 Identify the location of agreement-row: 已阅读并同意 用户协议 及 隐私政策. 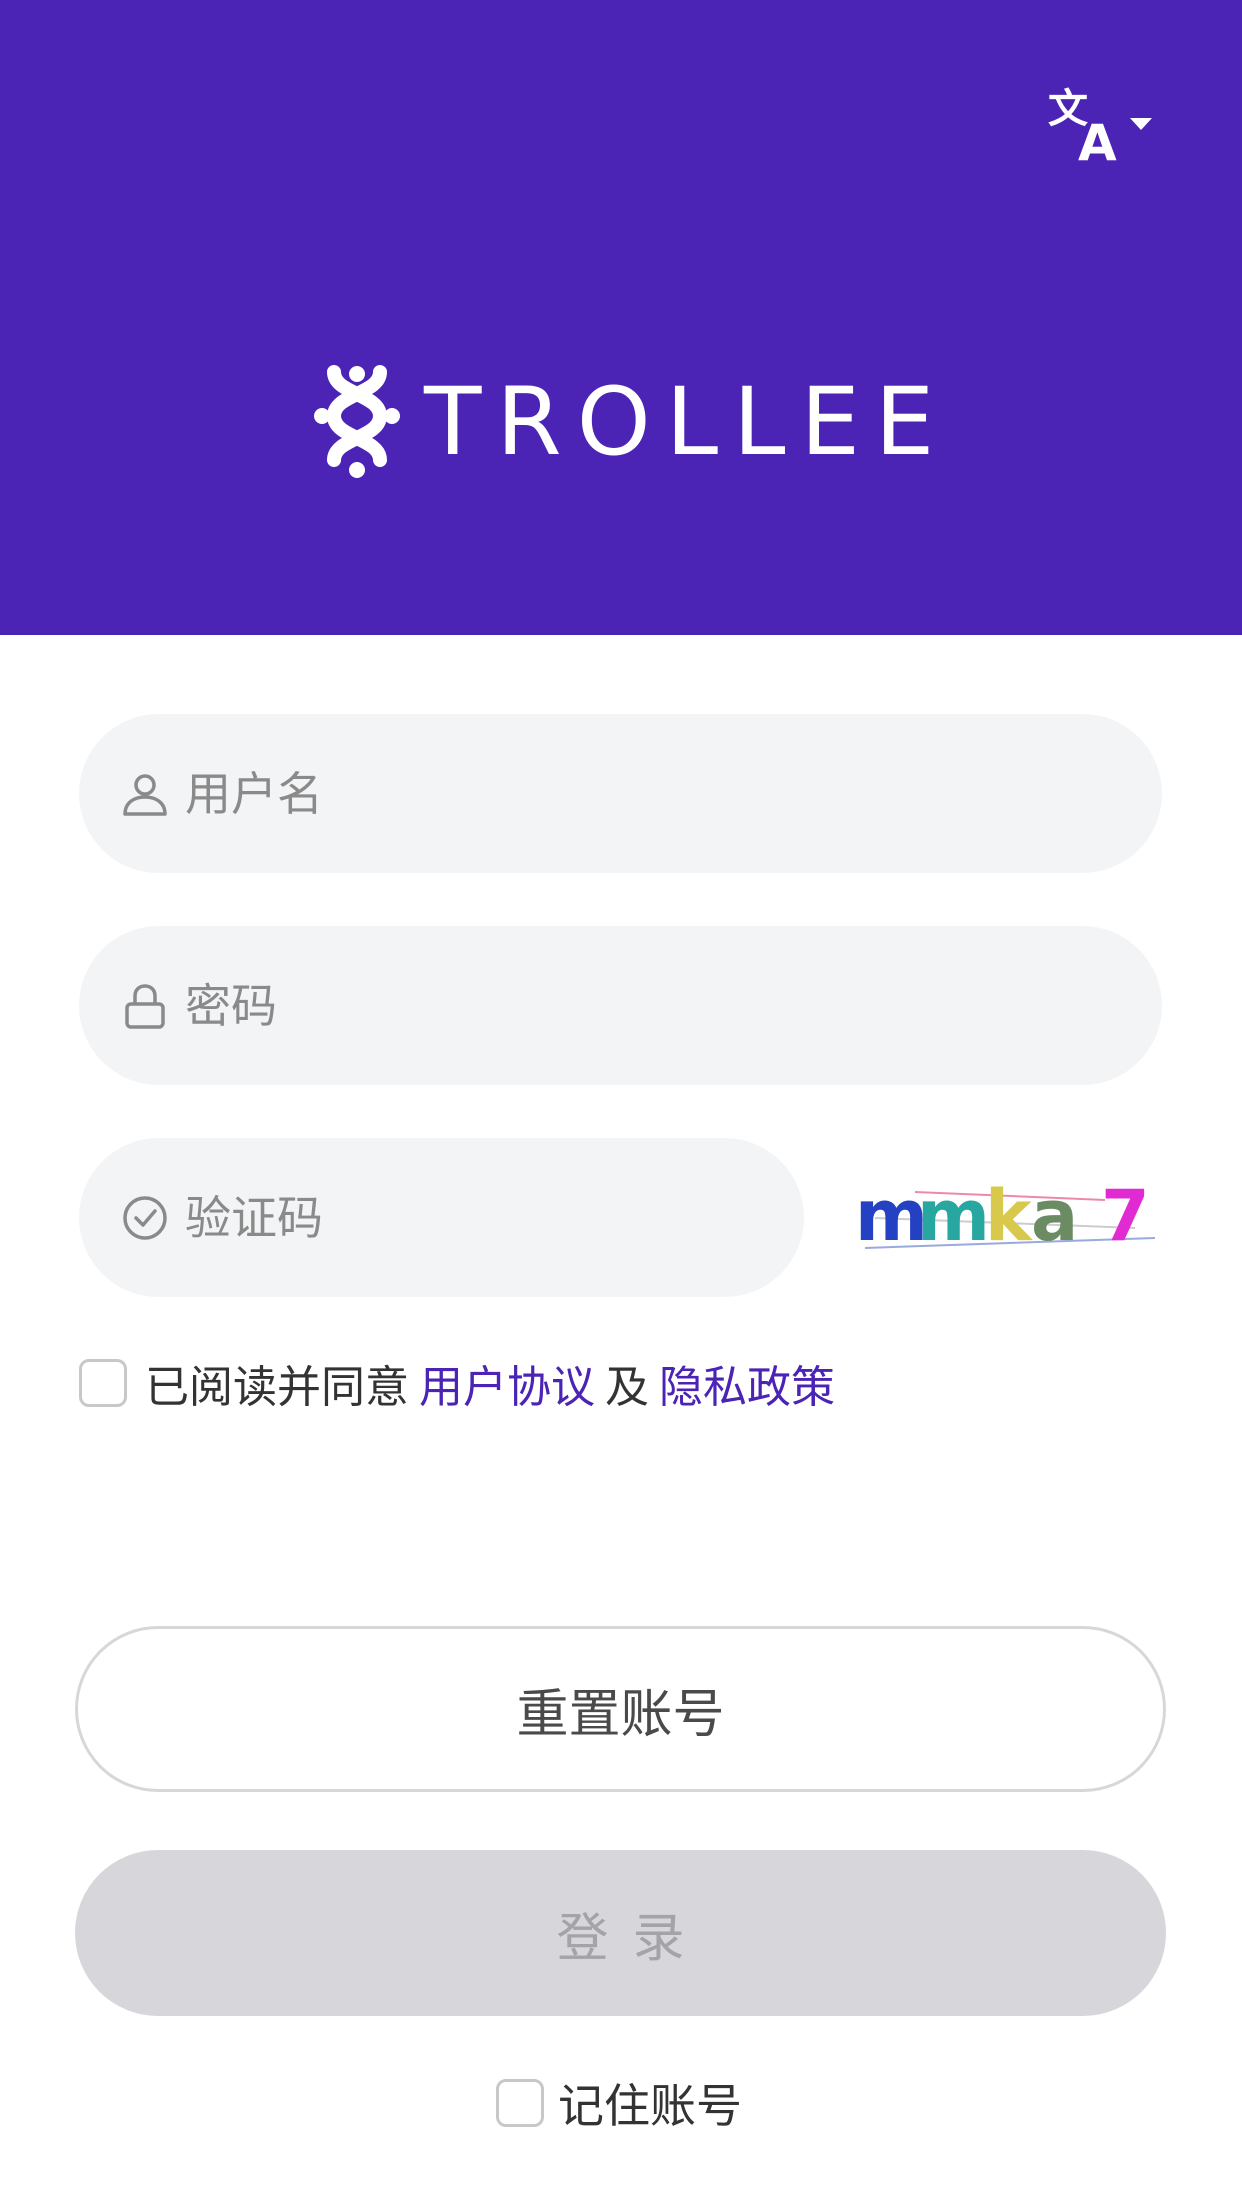
(457, 1384).